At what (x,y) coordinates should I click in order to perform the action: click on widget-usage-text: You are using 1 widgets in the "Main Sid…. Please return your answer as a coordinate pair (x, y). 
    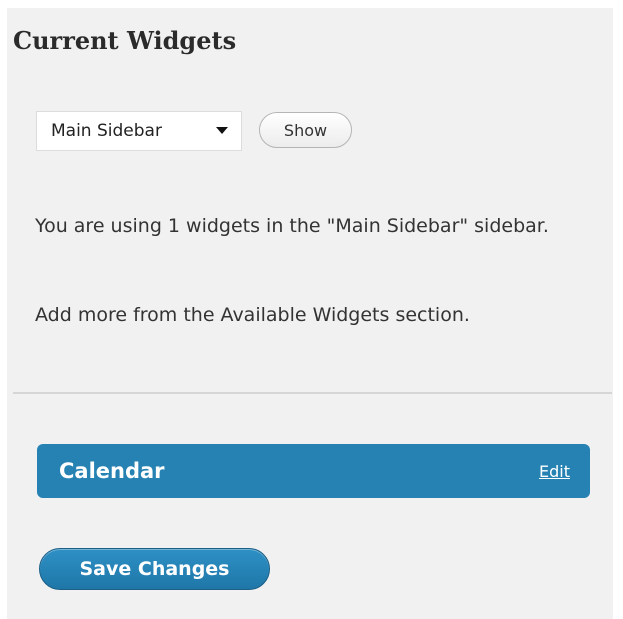
    Looking at the image, I should click on (292, 226).